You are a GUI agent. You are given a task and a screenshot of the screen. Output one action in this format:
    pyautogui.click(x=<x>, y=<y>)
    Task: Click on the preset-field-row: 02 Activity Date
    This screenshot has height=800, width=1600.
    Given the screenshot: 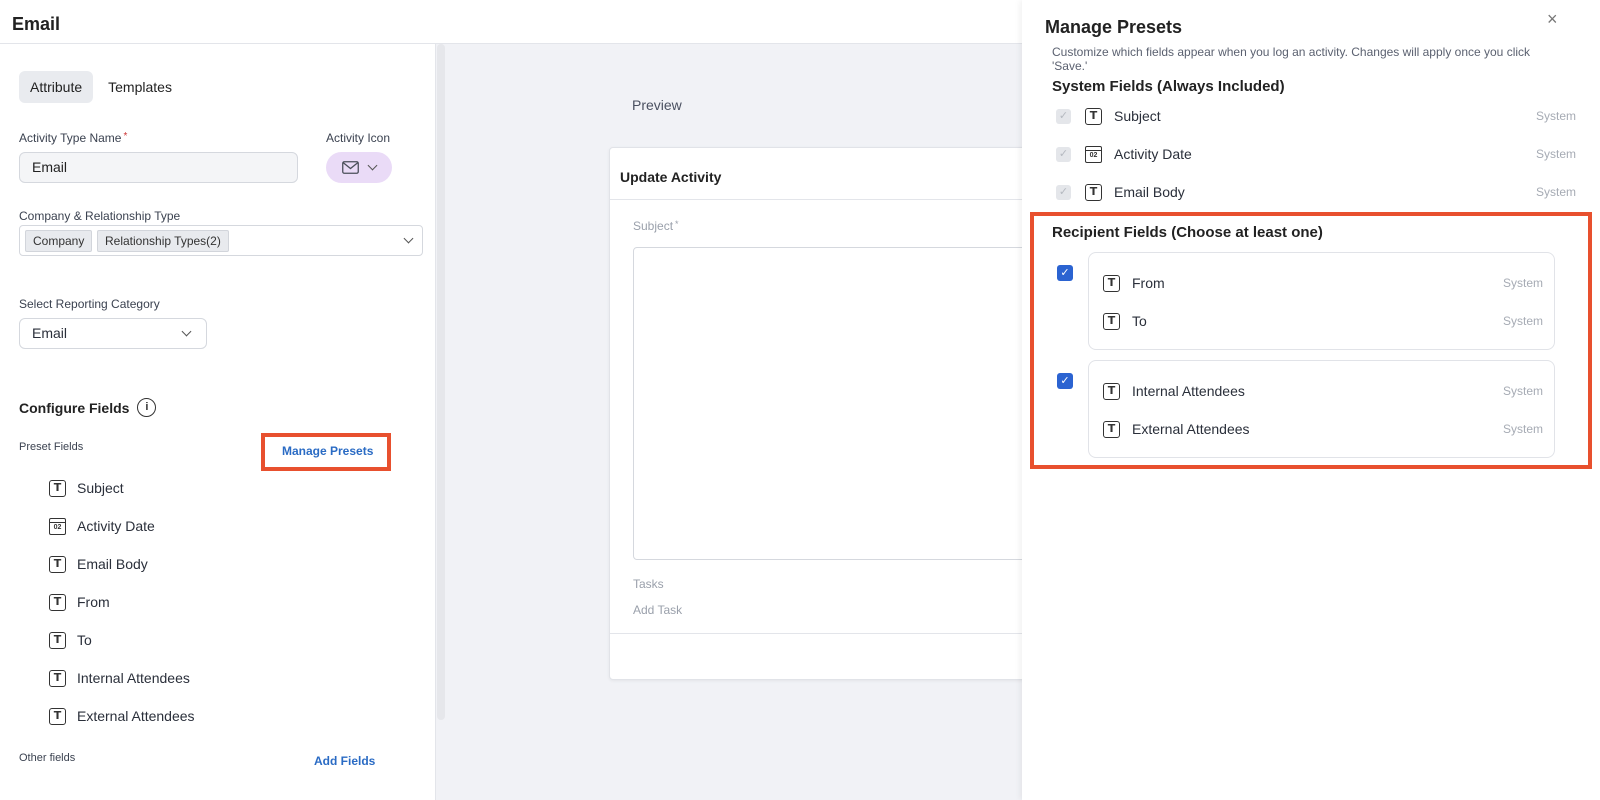 What is the action you would take?
    pyautogui.click(x=102, y=526)
    